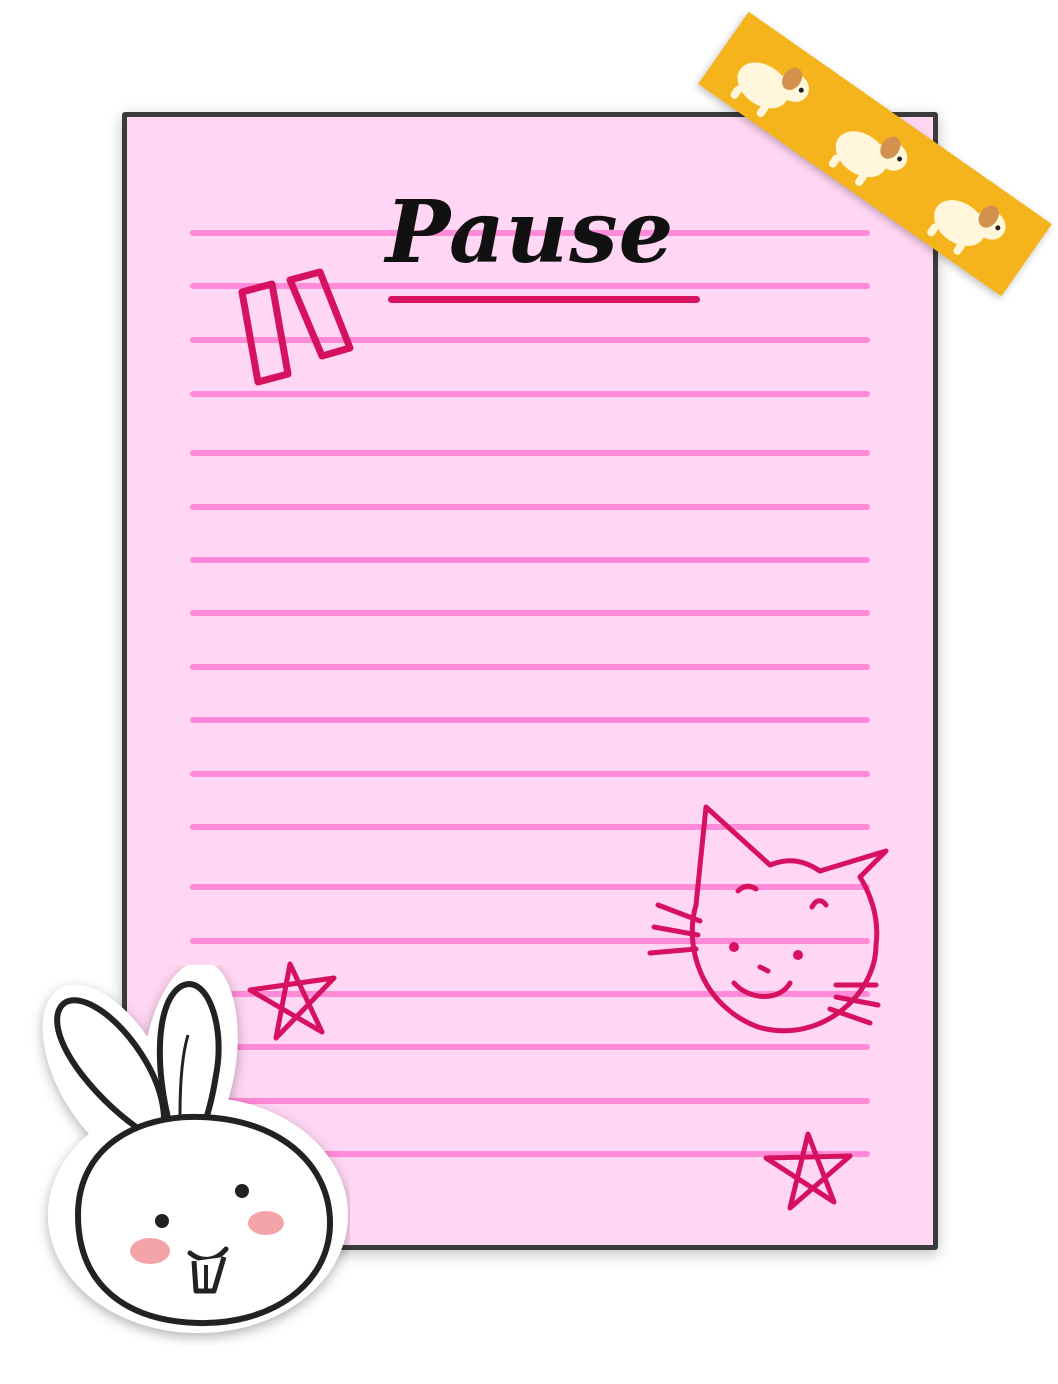  I want to click on page-title: Pause, so click(530, 232).